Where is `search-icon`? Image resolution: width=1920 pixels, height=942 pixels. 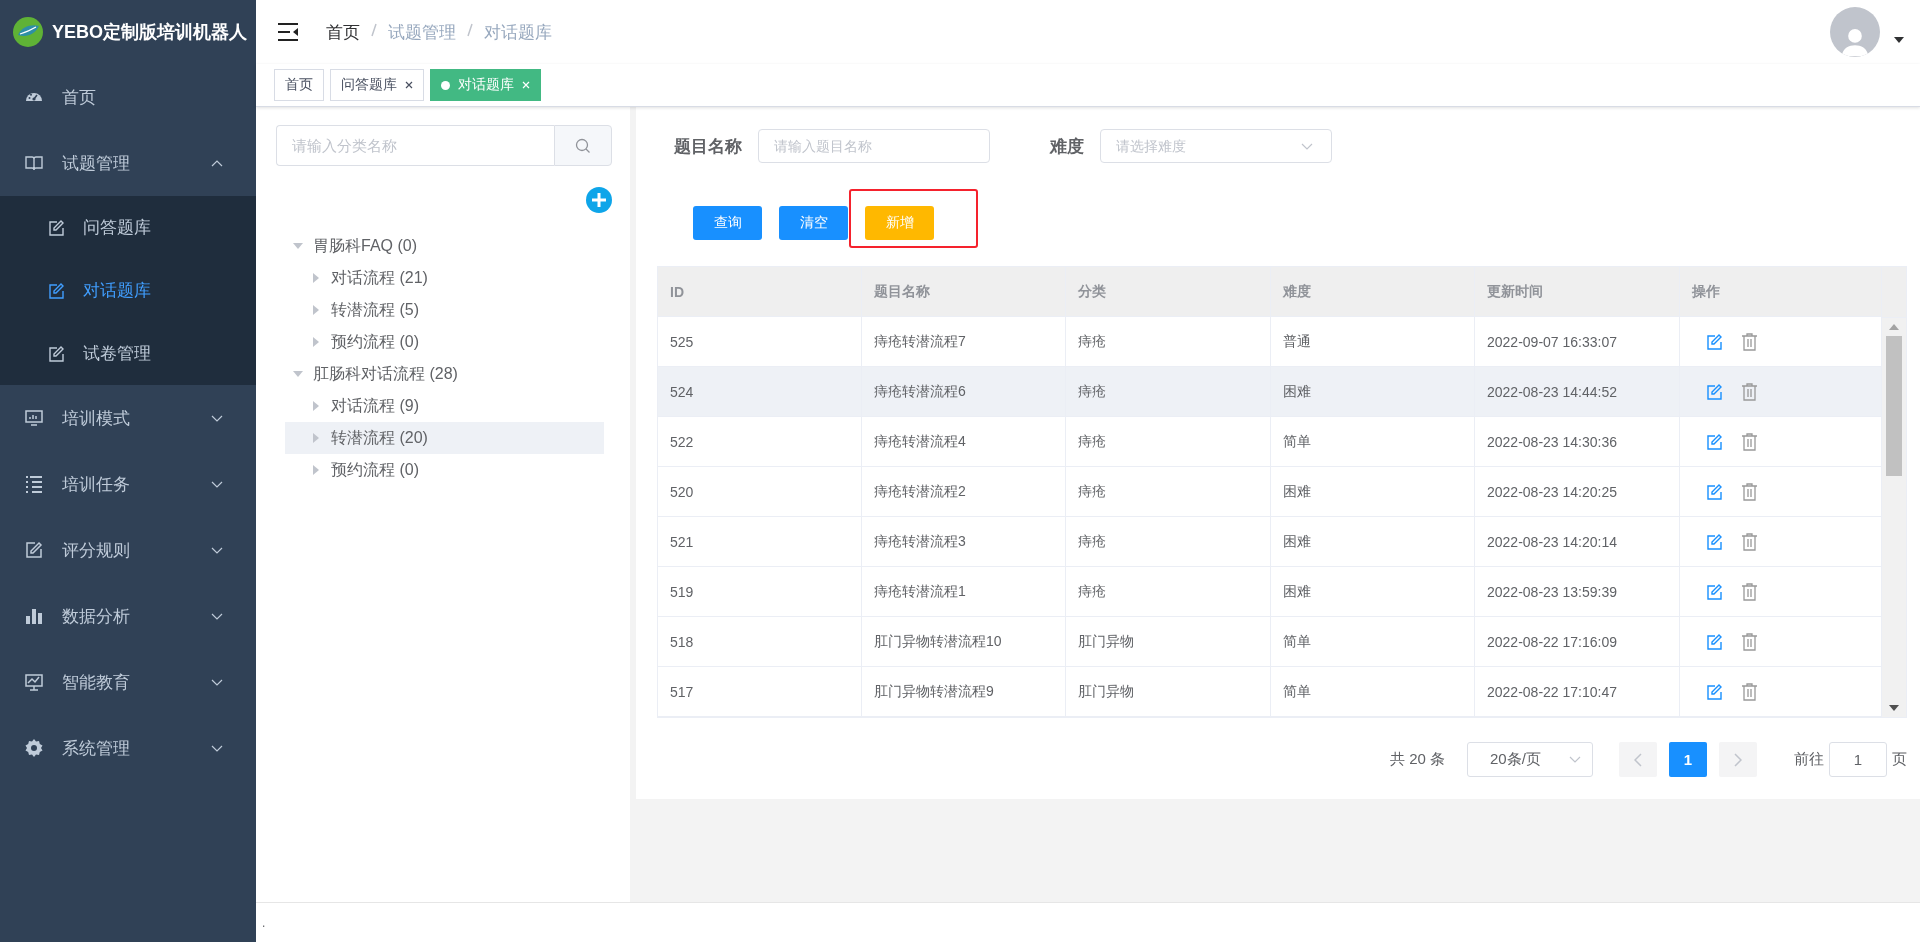 search-icon is located at coordinates (583, 145).